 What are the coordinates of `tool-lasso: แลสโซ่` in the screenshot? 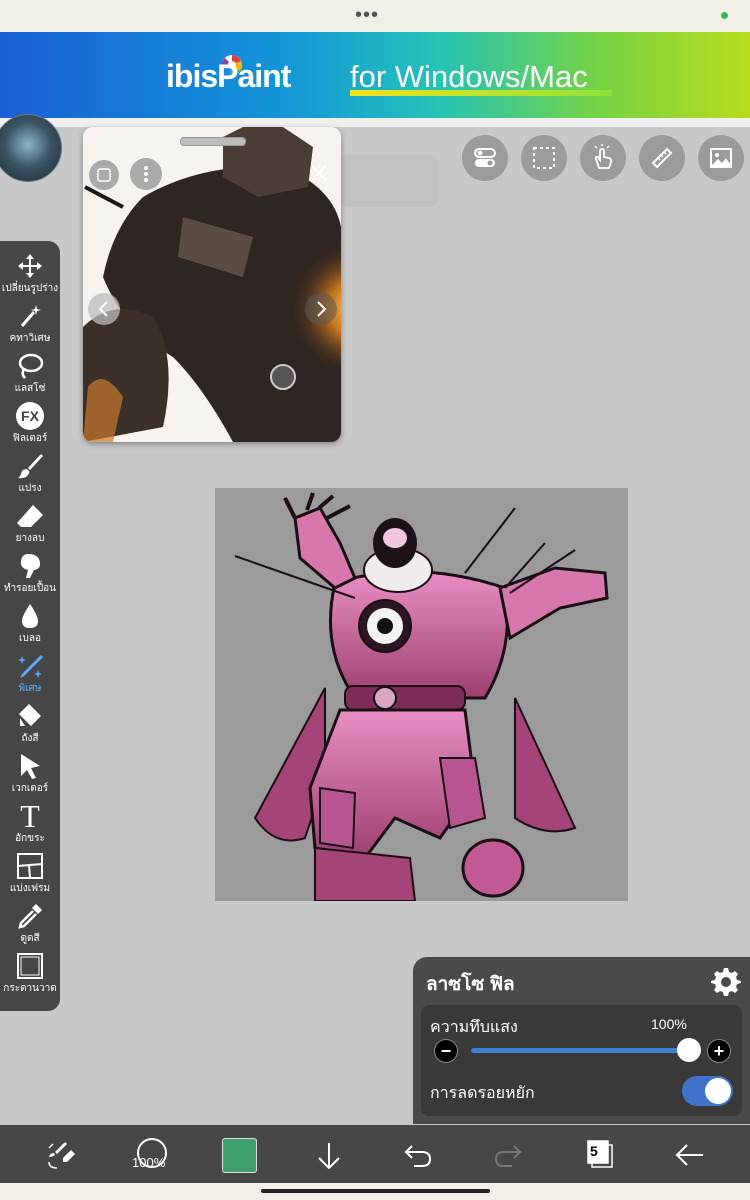 It's located at (30, 374).